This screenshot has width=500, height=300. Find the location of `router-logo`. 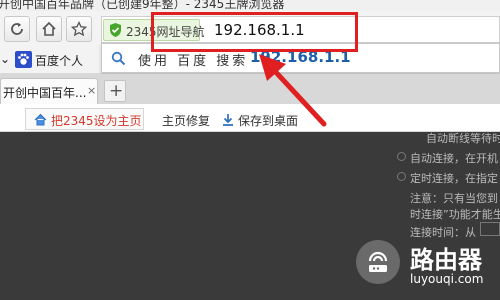

router-logo is located at coordinates (378, 262).